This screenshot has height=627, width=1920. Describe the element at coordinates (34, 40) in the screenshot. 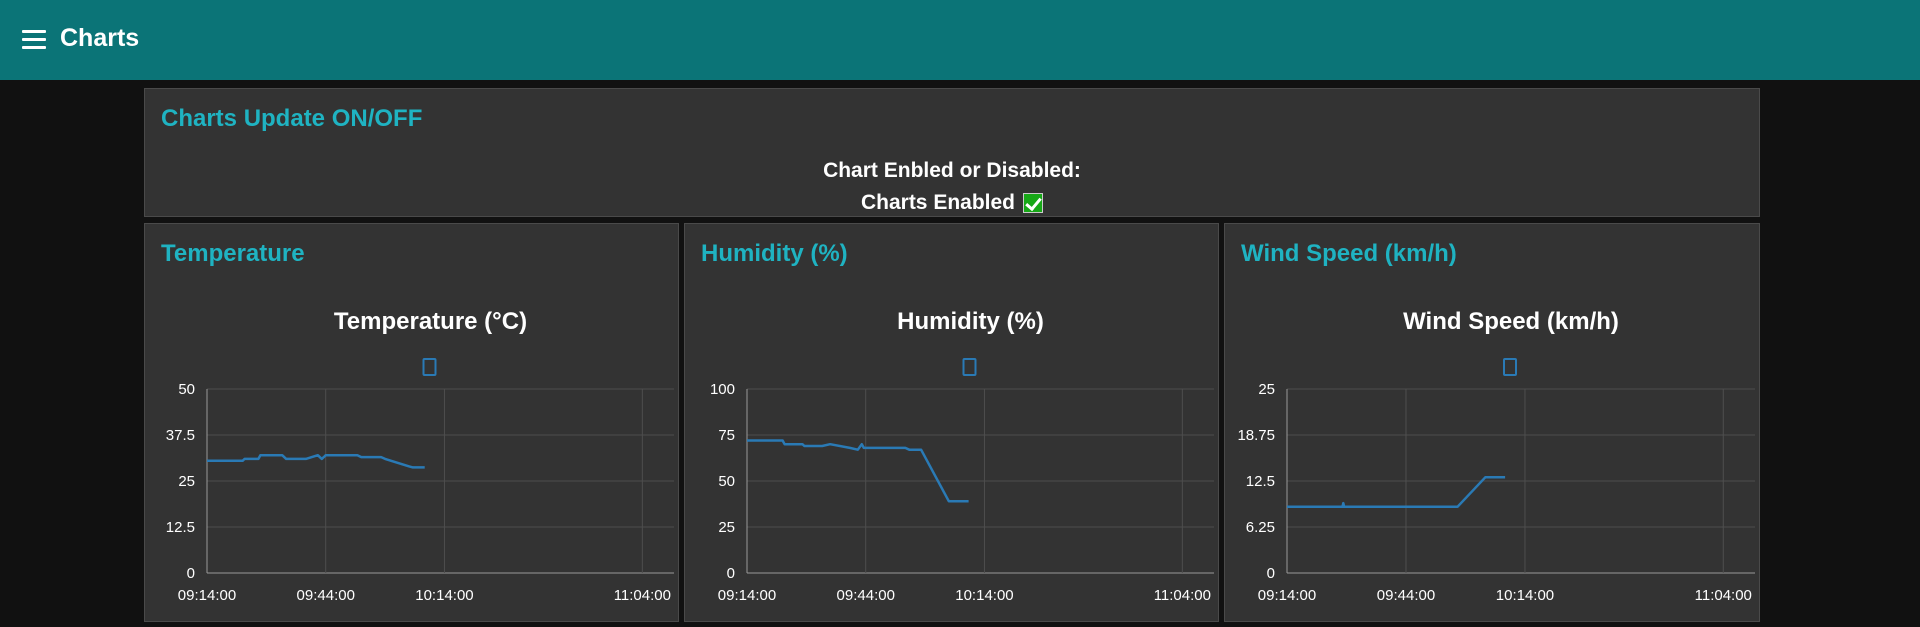

I see `menu-icon` at that location.